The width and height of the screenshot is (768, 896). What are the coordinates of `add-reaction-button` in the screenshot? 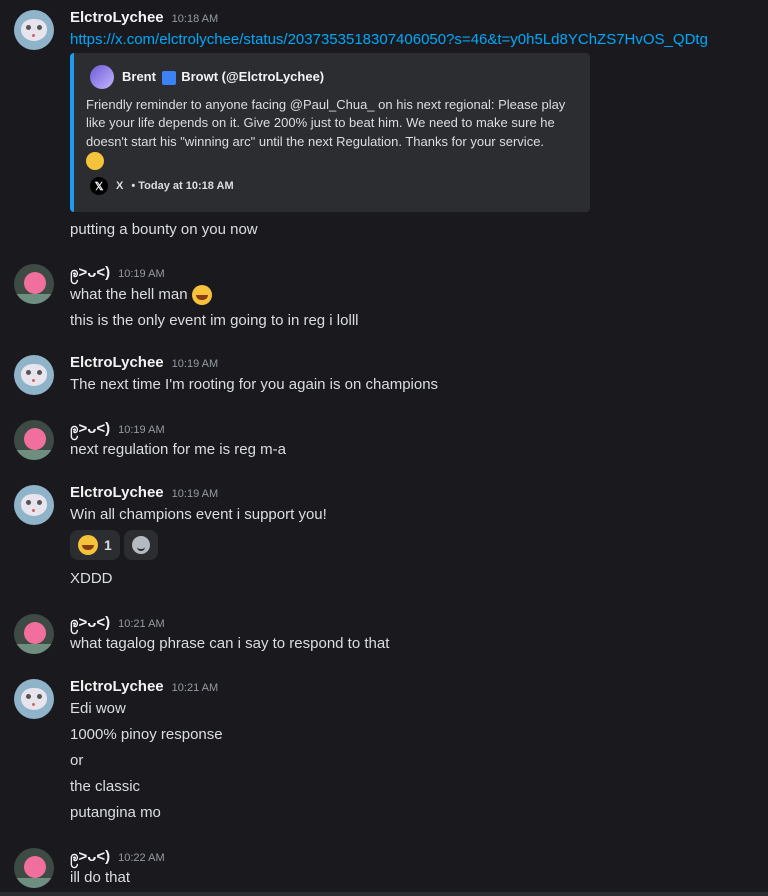 It's located at (140, 545).